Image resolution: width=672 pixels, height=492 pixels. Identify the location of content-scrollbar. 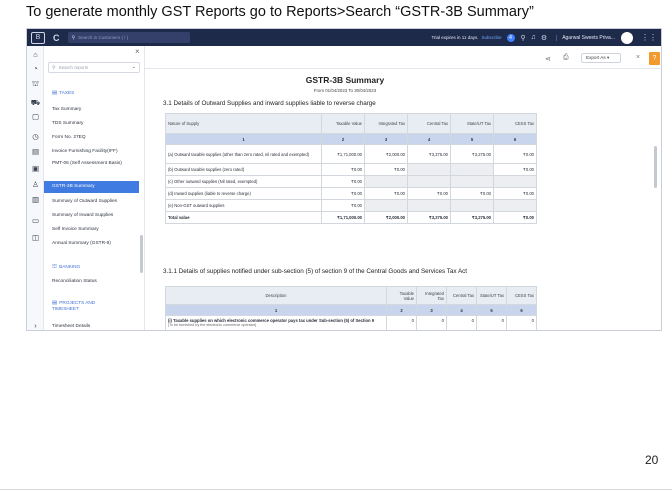
(655, 167).